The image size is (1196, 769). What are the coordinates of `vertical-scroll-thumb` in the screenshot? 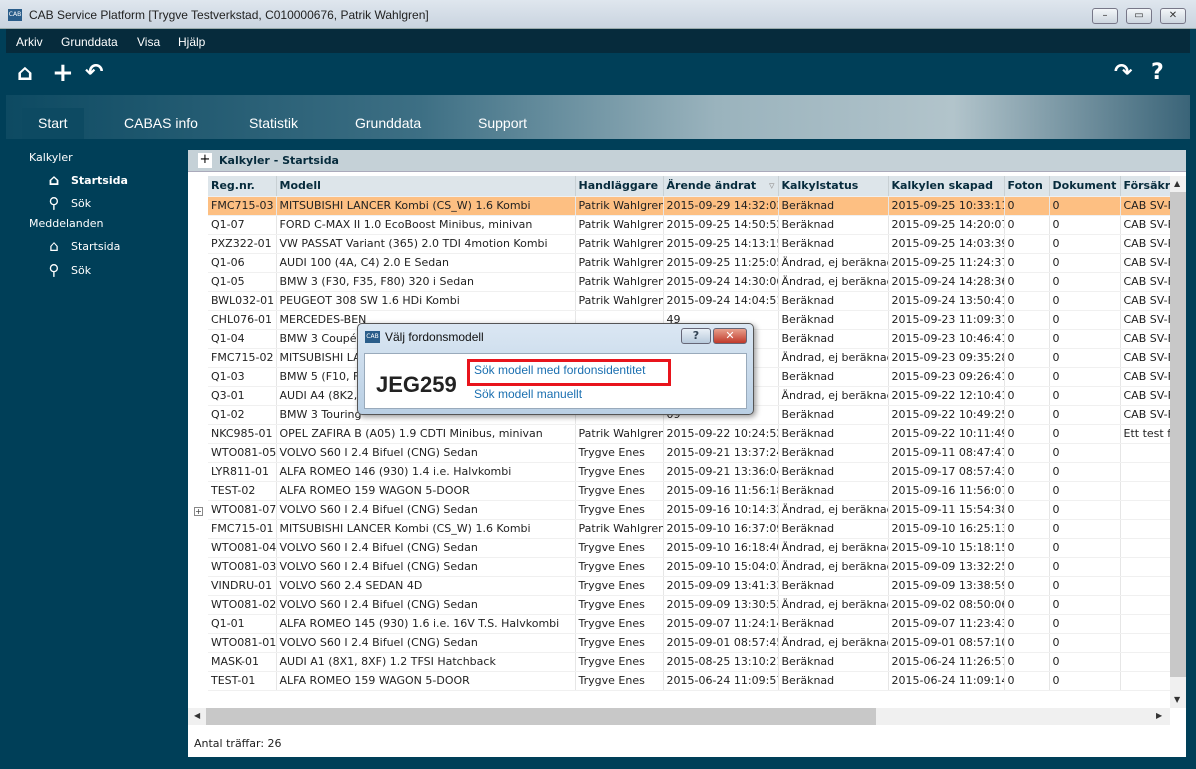 It's located at (1178, 434).